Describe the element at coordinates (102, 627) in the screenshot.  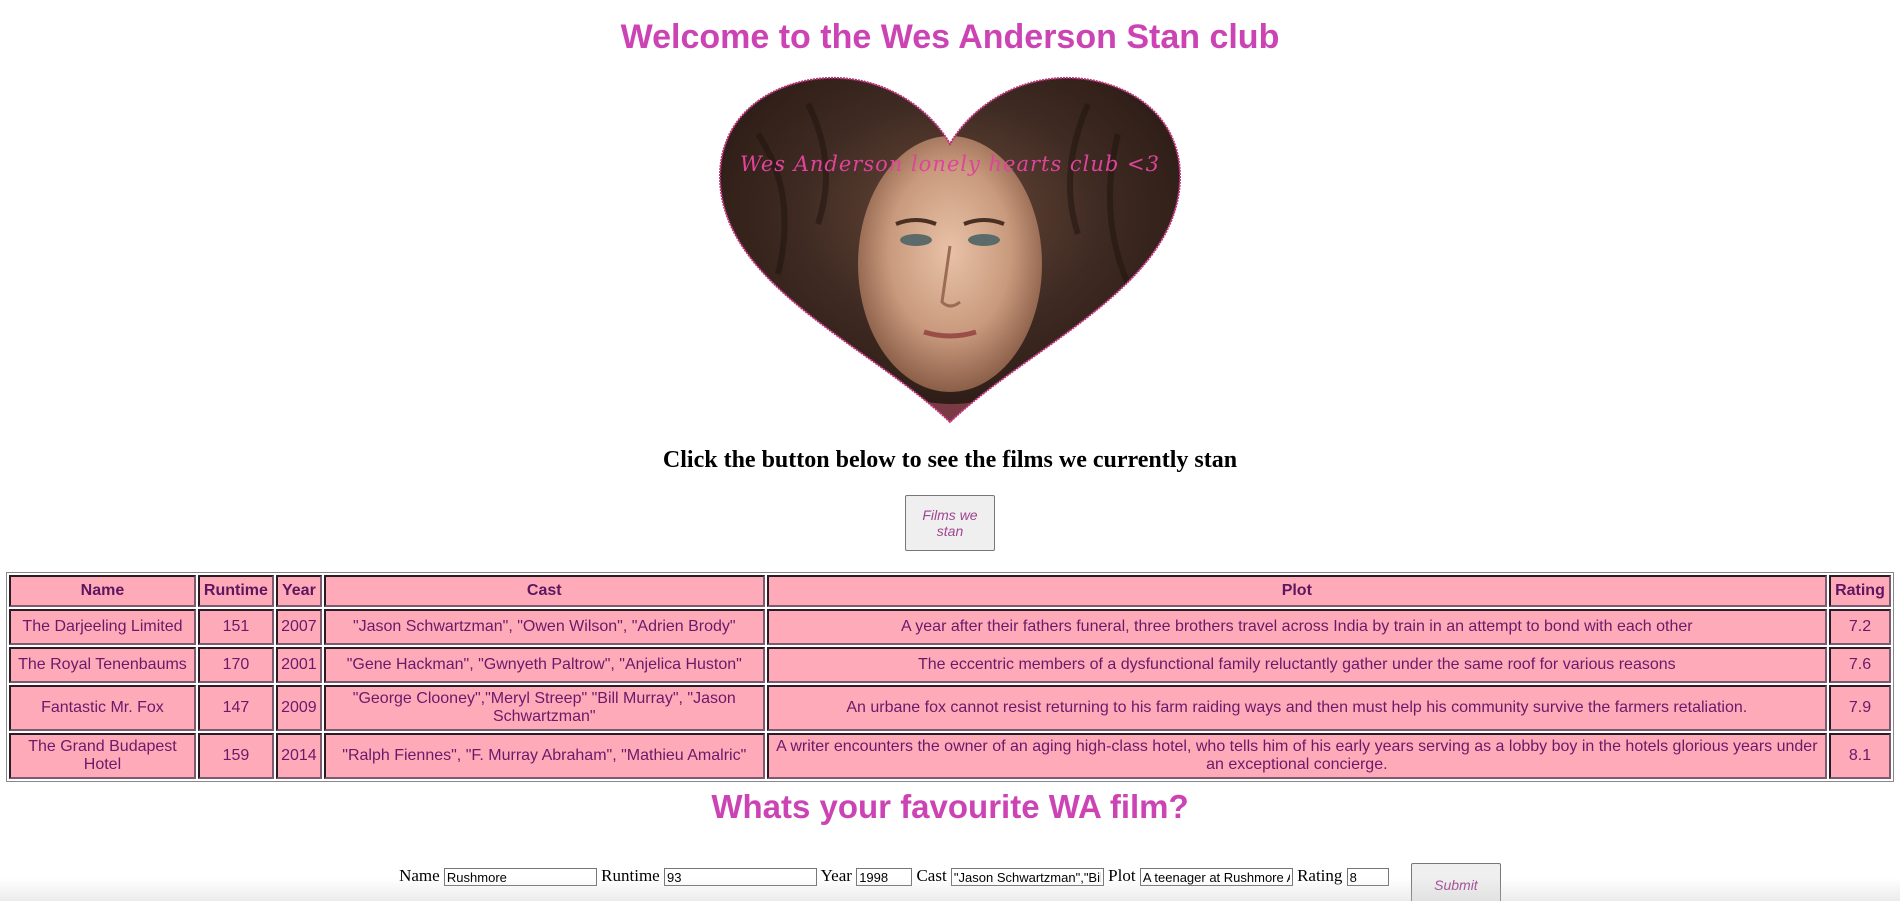
I see `cell-name: The Darjeeling Limited` at that location.